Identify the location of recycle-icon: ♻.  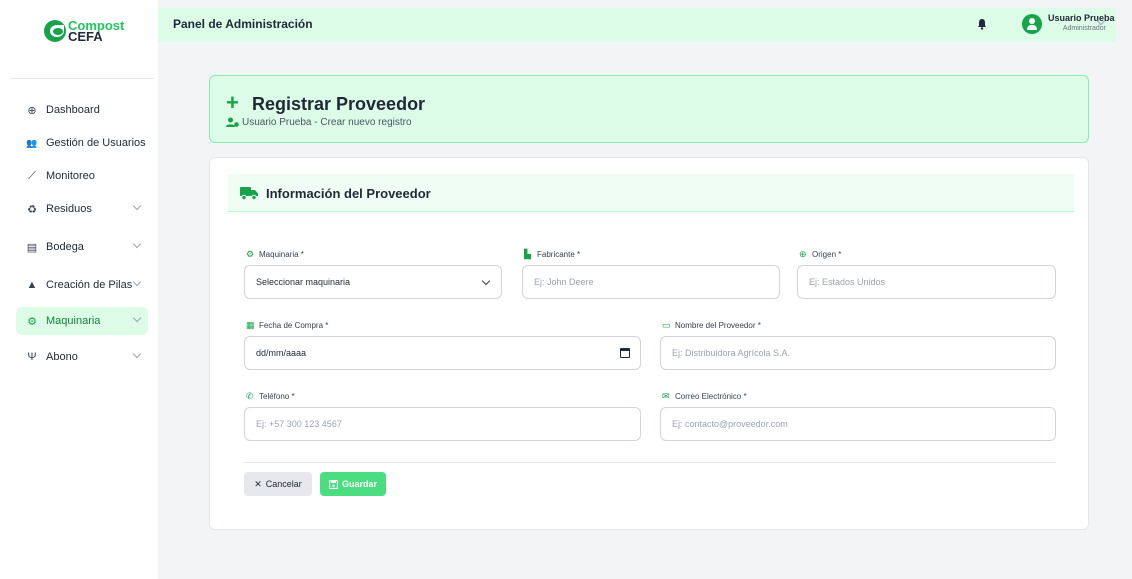
(32, 209).